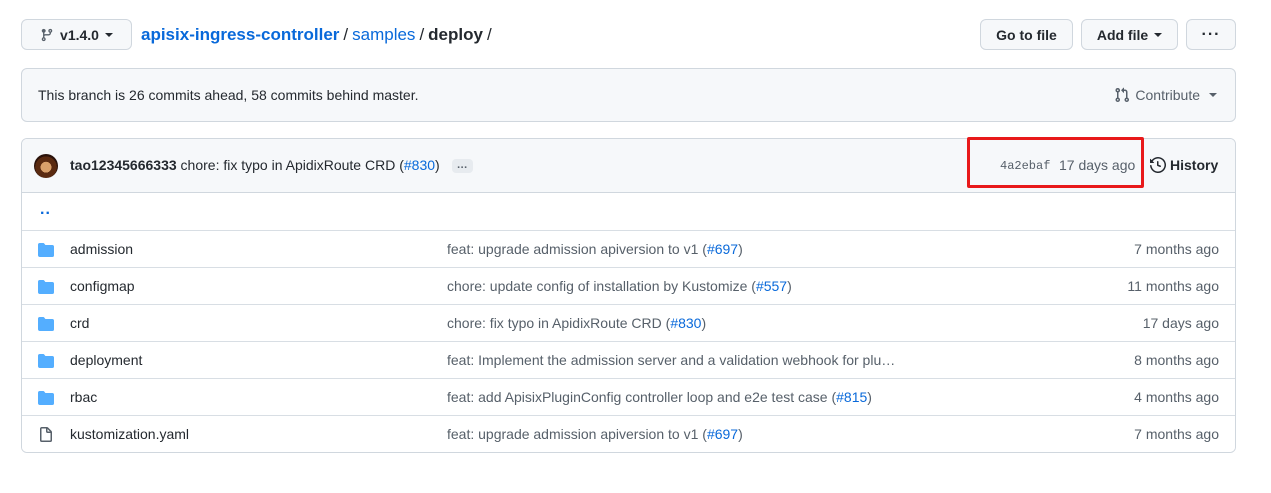  Describe the element at coordinates (240, 34) in the screenshot. I see `breadcrumb-repo-link: apisix-ingress-controller` at that location.